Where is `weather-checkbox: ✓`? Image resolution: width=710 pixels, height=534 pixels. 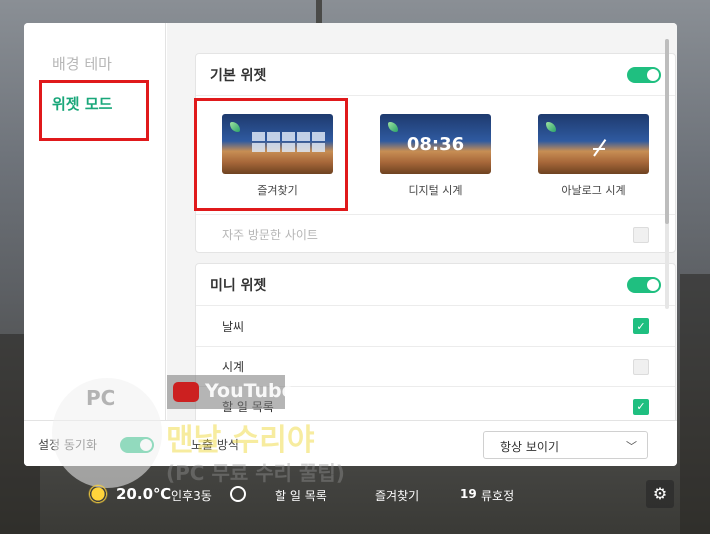 weather-checkbox: ✓ is located at coordinates (641, 326).